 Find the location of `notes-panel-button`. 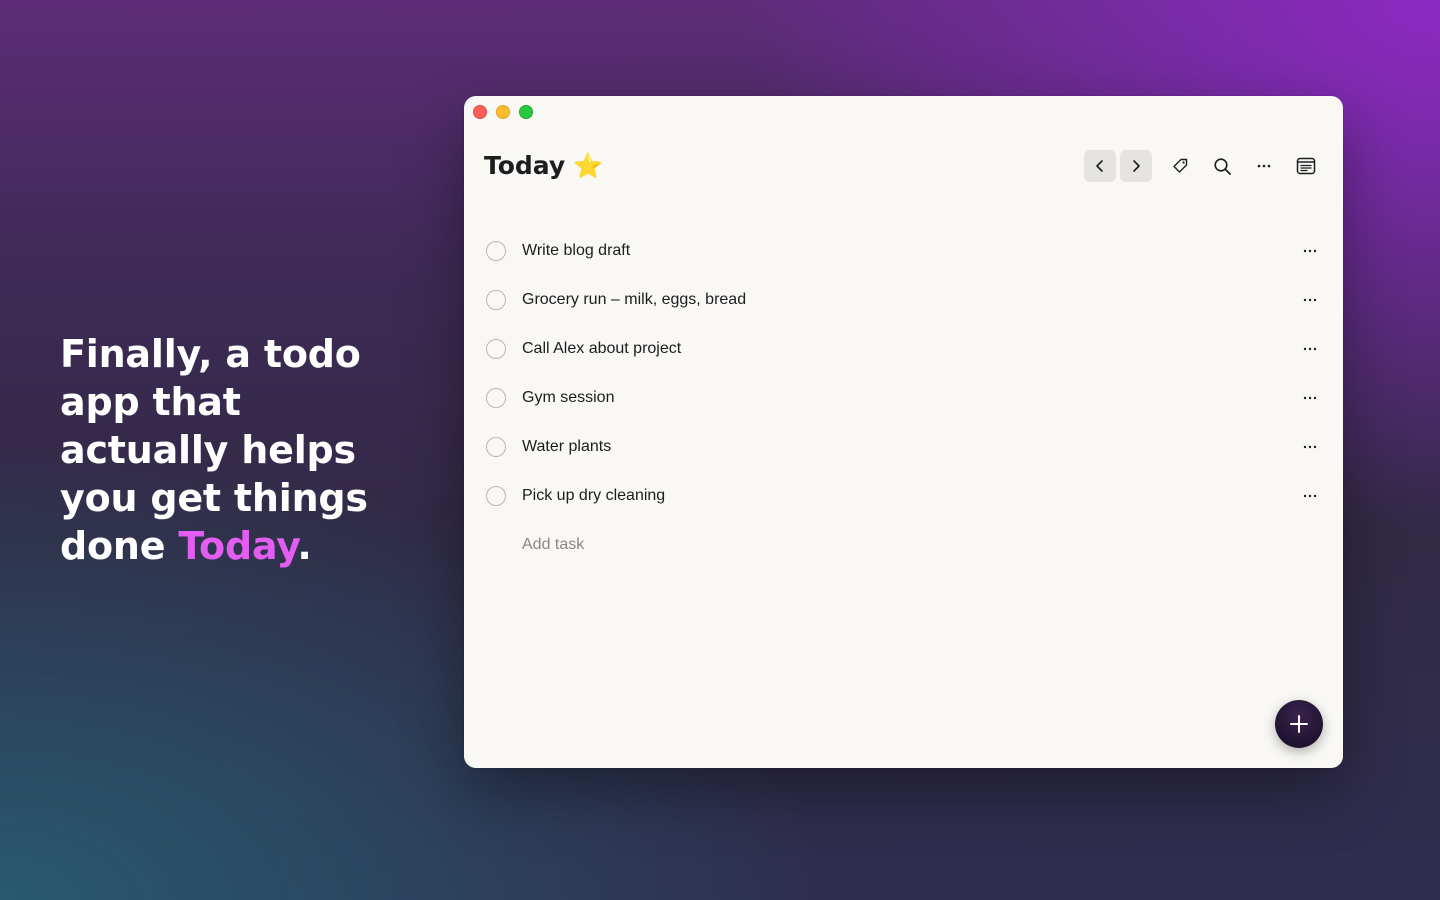

notes-panel-button is located at coordinates (1306, 166).